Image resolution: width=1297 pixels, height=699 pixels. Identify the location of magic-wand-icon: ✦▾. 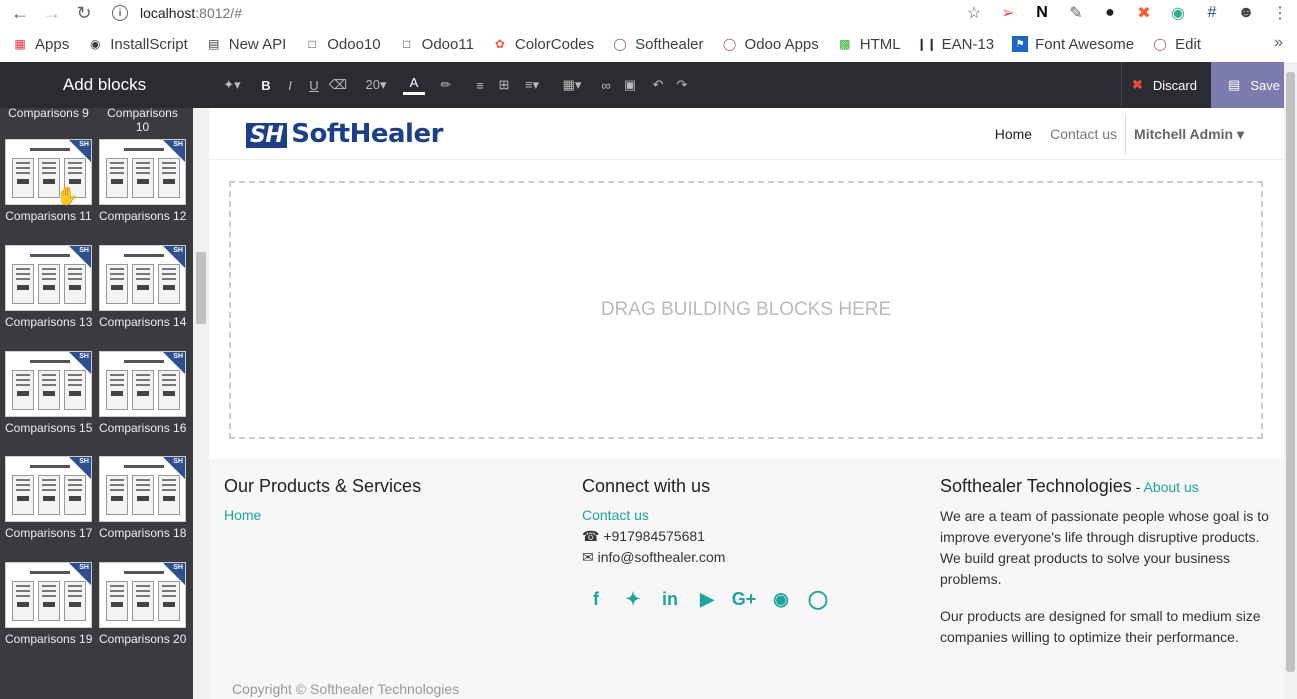
(232, 85).